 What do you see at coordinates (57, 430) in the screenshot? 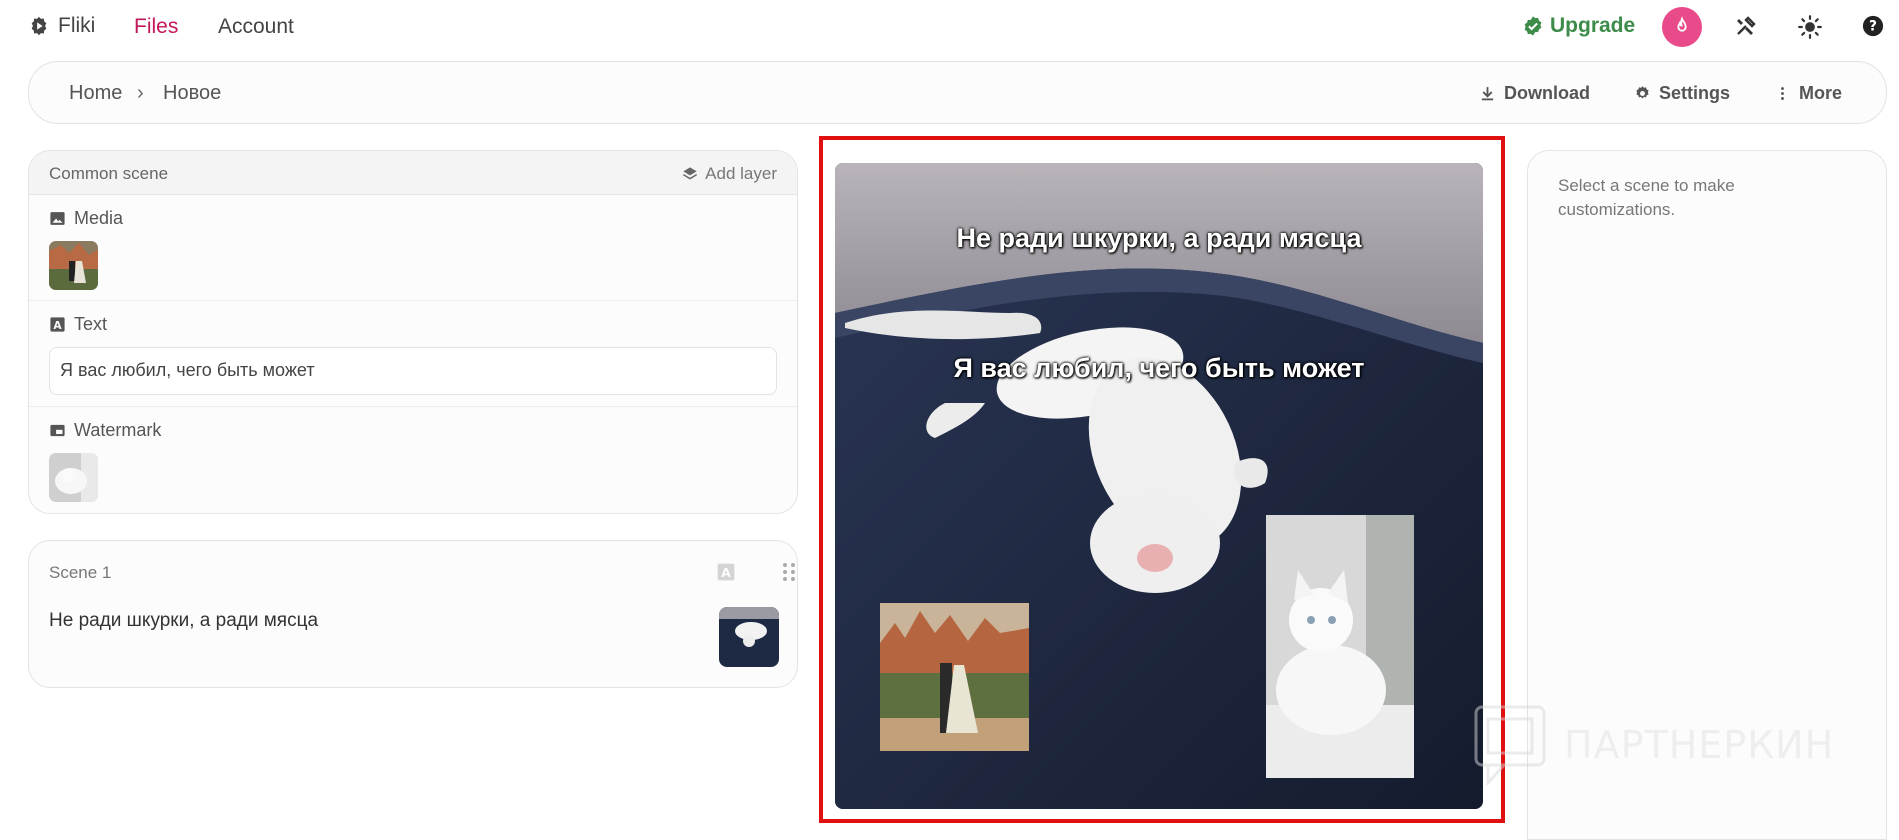
I see `watermark-icon` at bounding box center [57, 430].